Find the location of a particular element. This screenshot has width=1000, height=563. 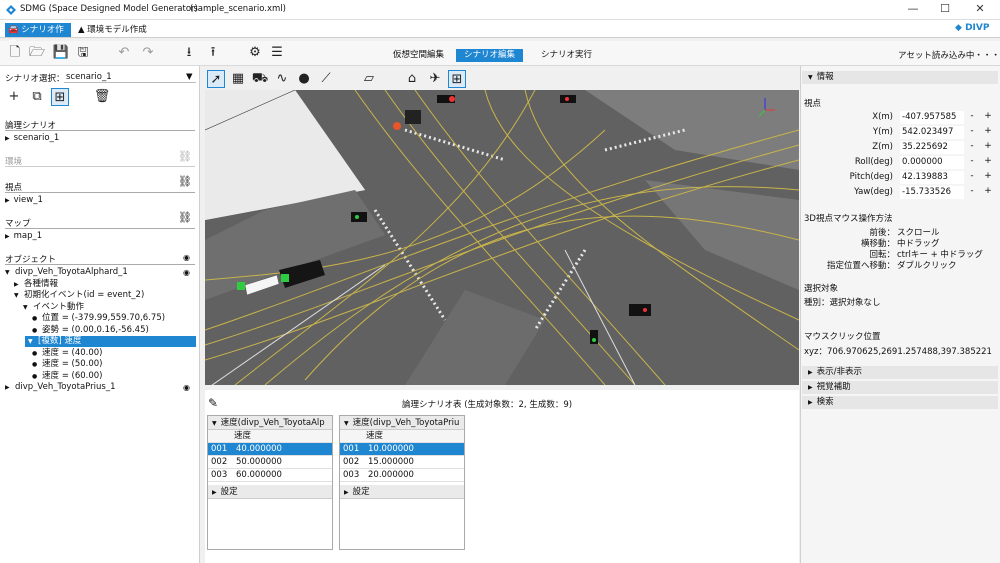

info-section-header: ▼ 情報 is located at coordinates (900, 77).